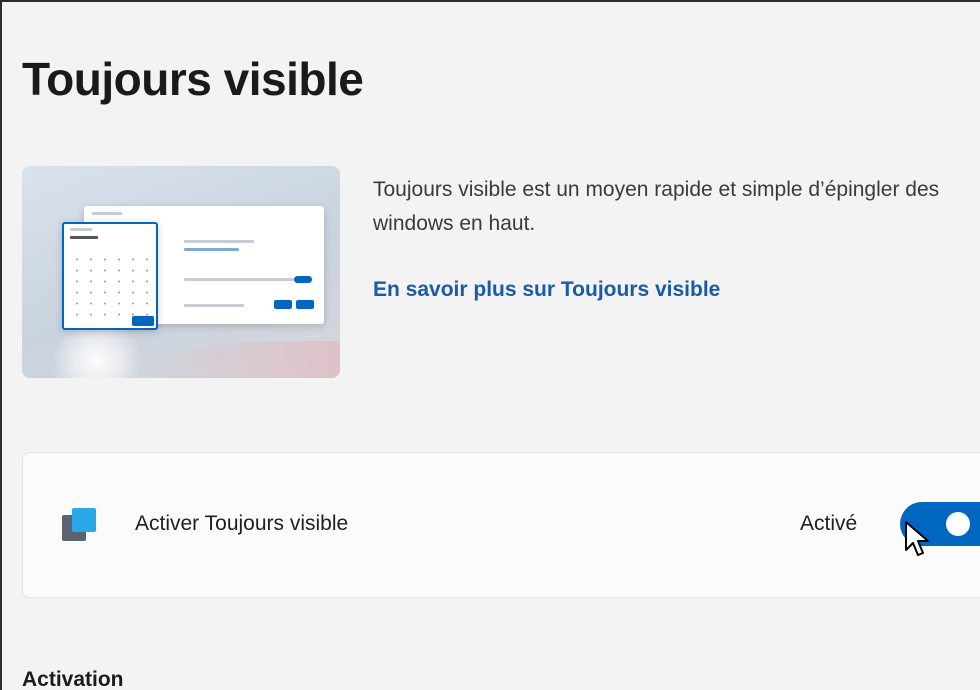 This screenshot has width=980, height=690. I want to click on section-title-activation: Activation, so click(73, 679).